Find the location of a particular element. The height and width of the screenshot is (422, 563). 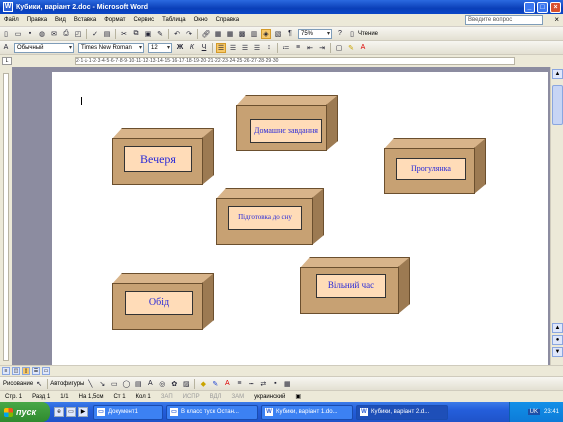

media-player-icon: ▶ is located at coordinates (83, 412).